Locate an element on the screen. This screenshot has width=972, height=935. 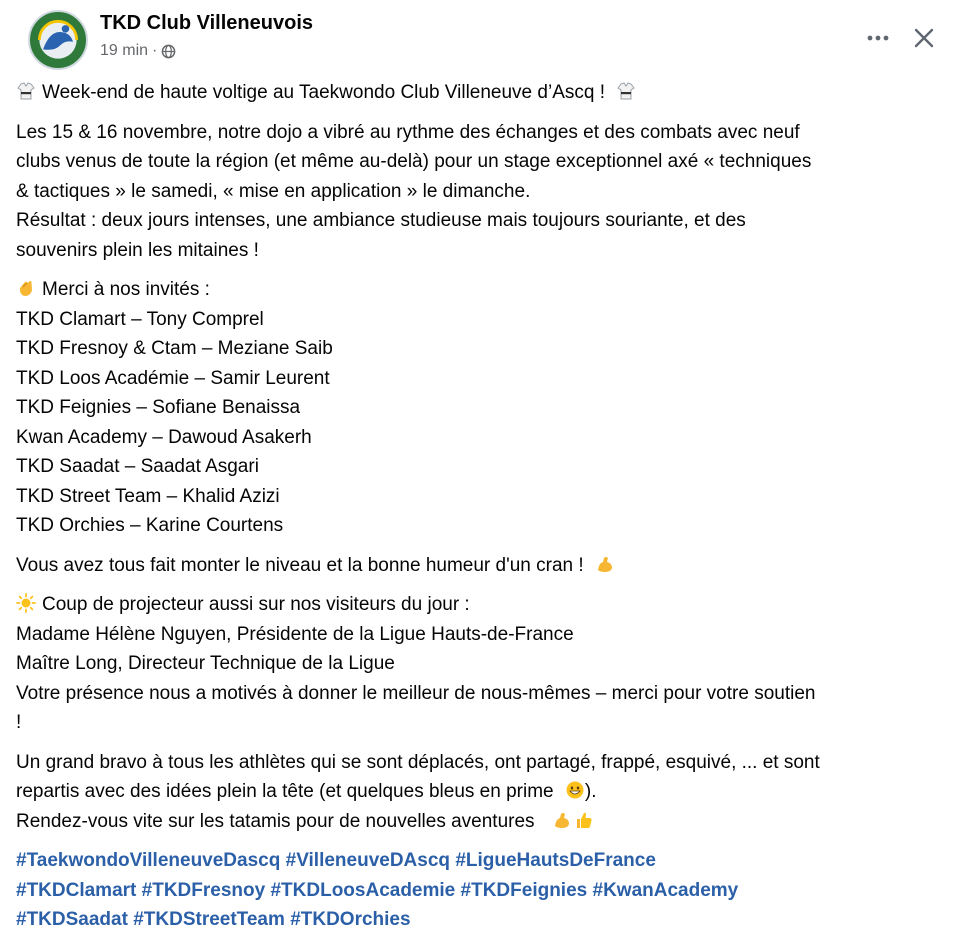
intro-line: souvenirs plein les mitaines ! is located at coordinates (137, 250).